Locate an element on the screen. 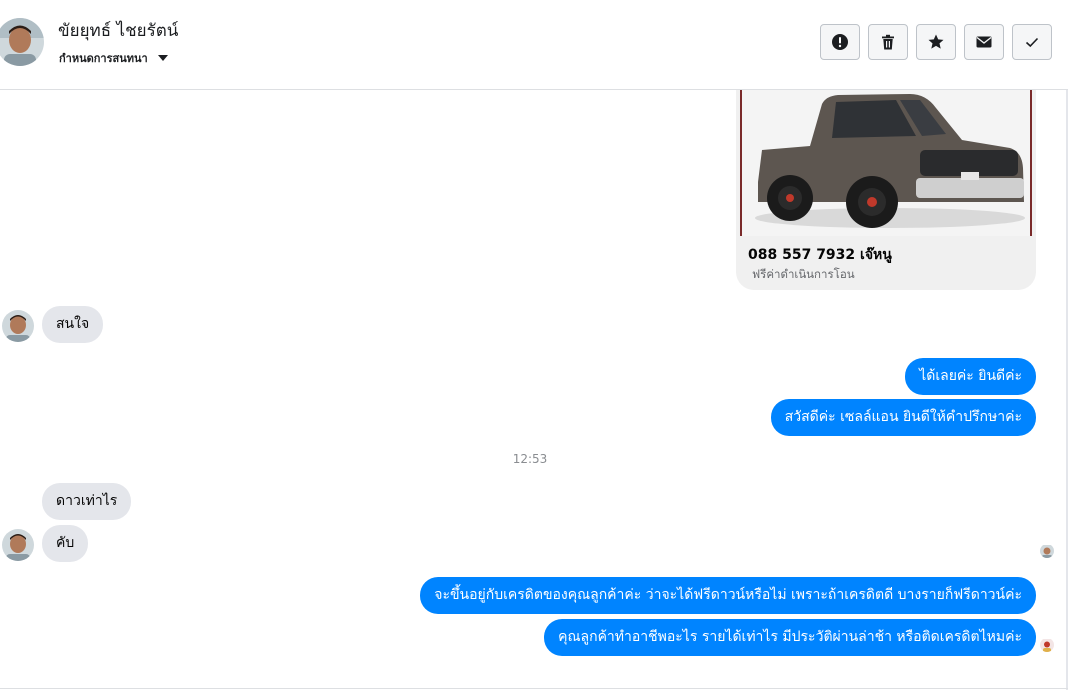 The width and height of the screenshot is (1068, 696). conversation-header: ขัยยุทธ์ ไชยรัตน์ กำหนดการสนทนา is located at coordinates (534, 45).